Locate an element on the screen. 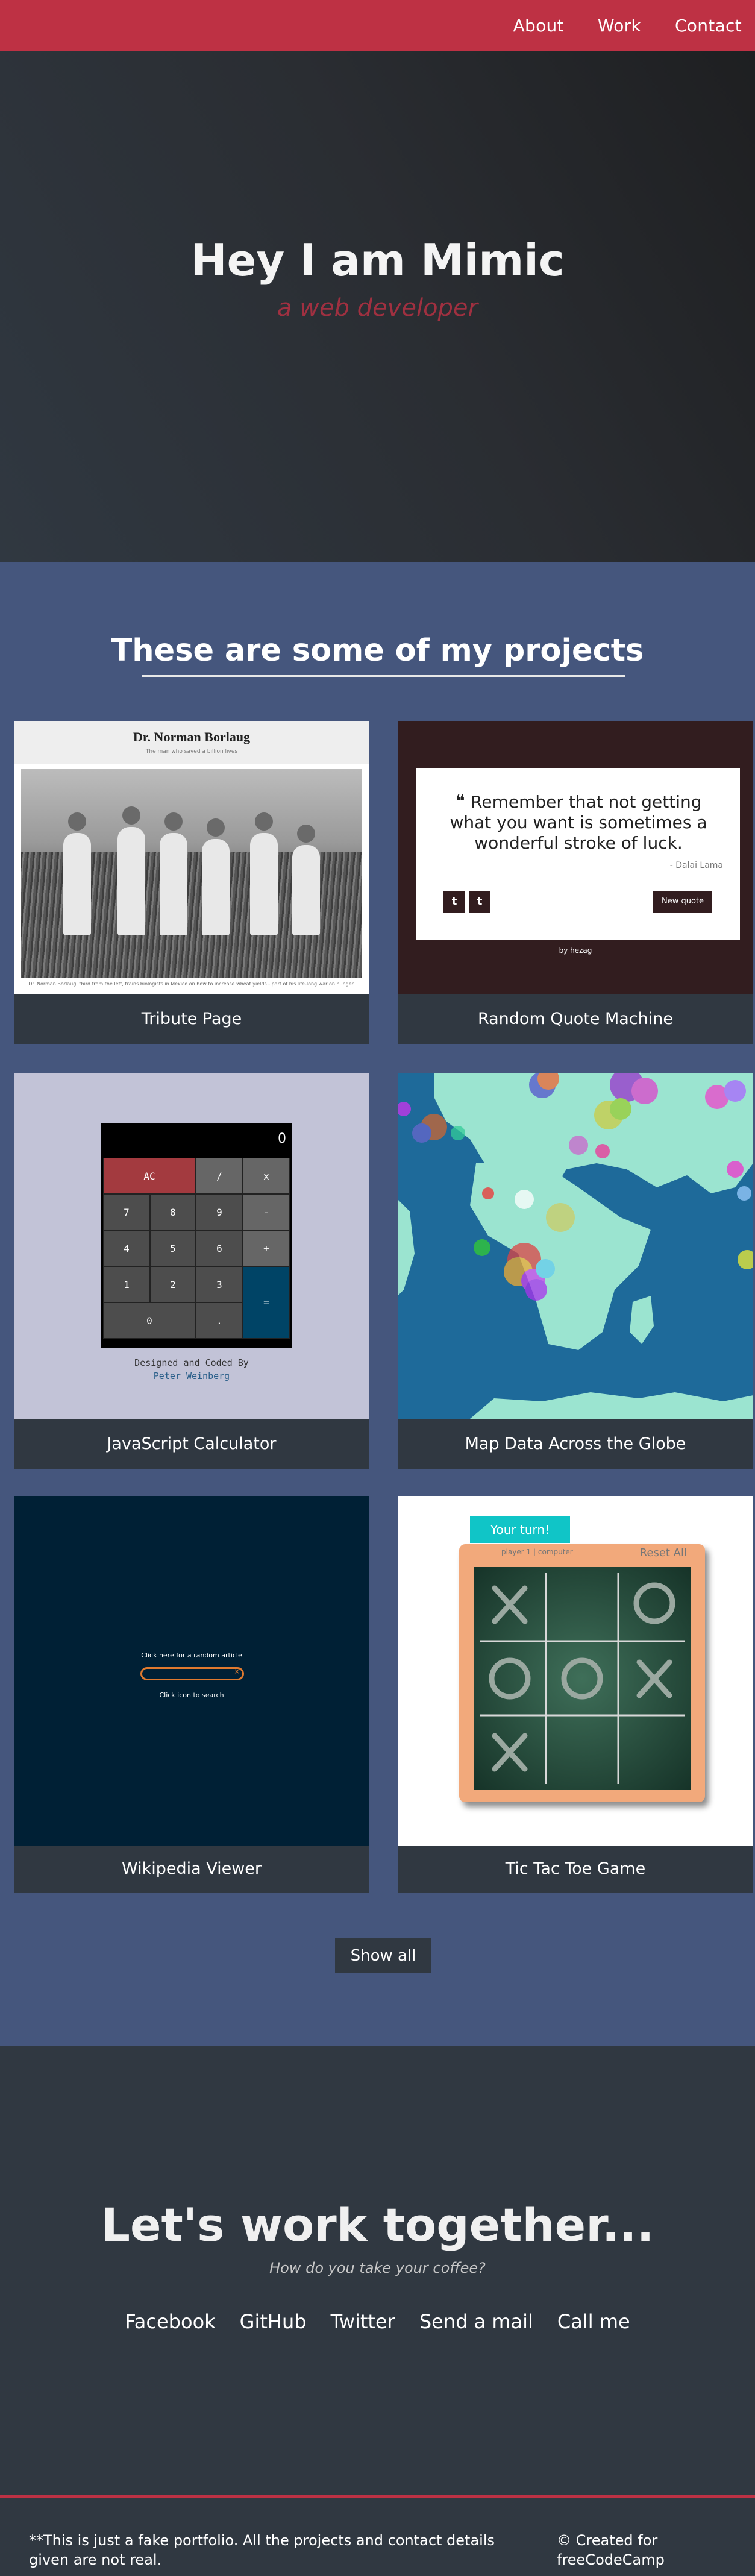 The height and width of the screenshot is (2576, 755). map-thumbnail is located at coordinates (575, 1246).